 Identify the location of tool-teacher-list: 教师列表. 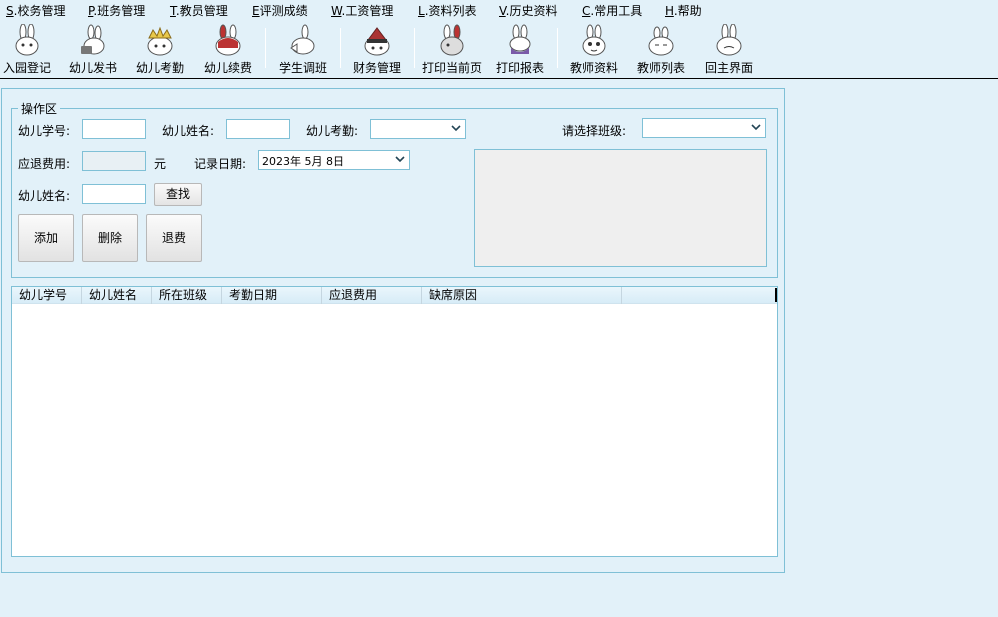
(661, 50).